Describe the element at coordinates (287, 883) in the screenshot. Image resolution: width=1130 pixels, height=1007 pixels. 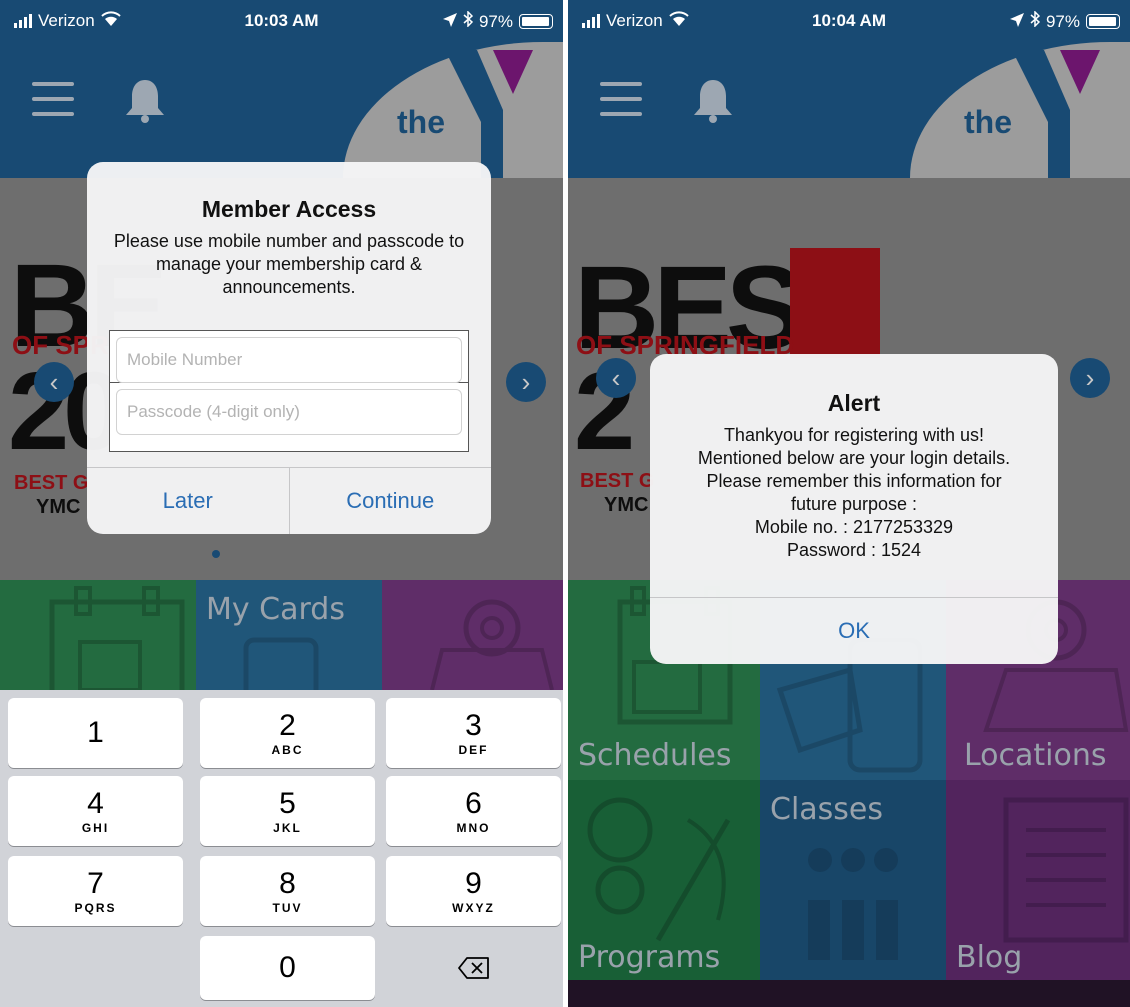
I see `key-8-number: 8` at that location.